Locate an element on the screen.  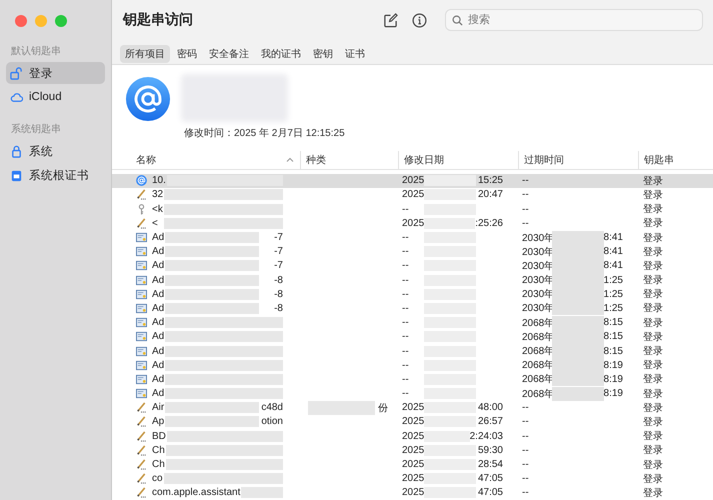
sidebar-item: 系统 is located at coordinates (55, 151).